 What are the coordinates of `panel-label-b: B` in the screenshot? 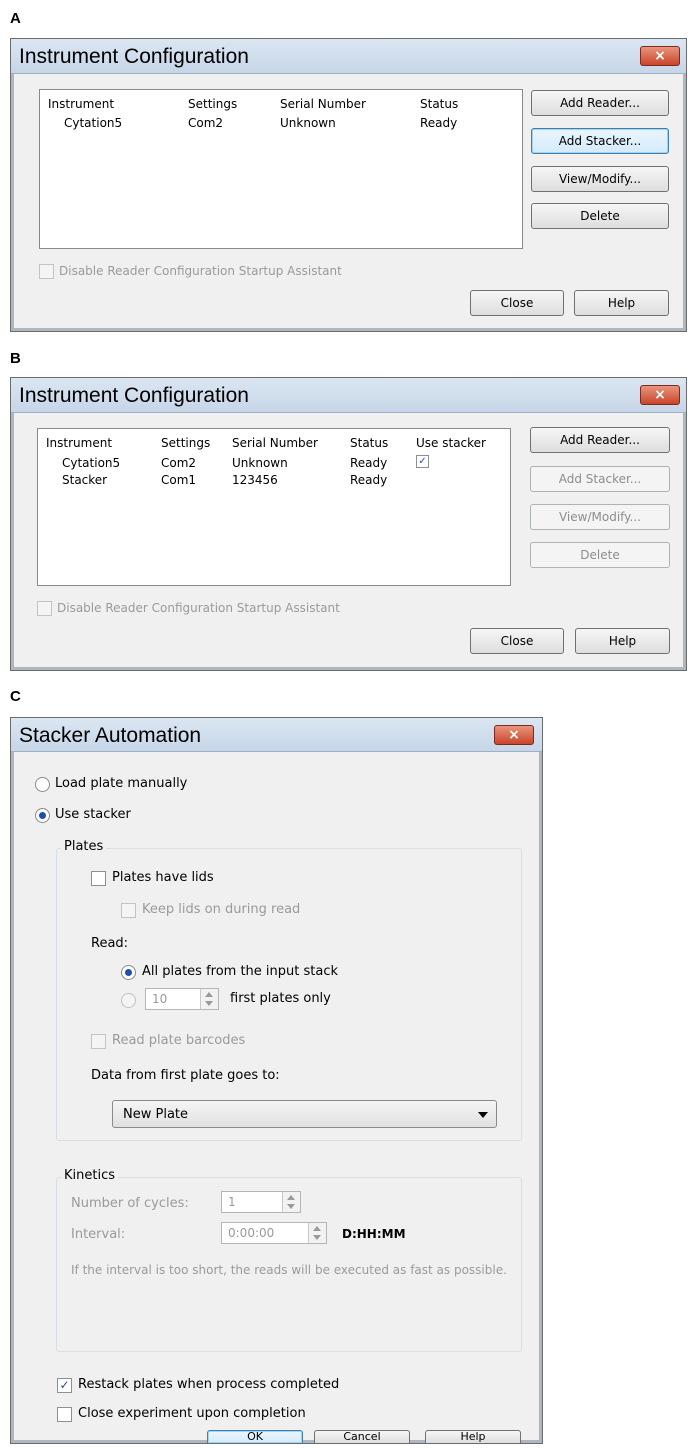 It's located at (15, 358).